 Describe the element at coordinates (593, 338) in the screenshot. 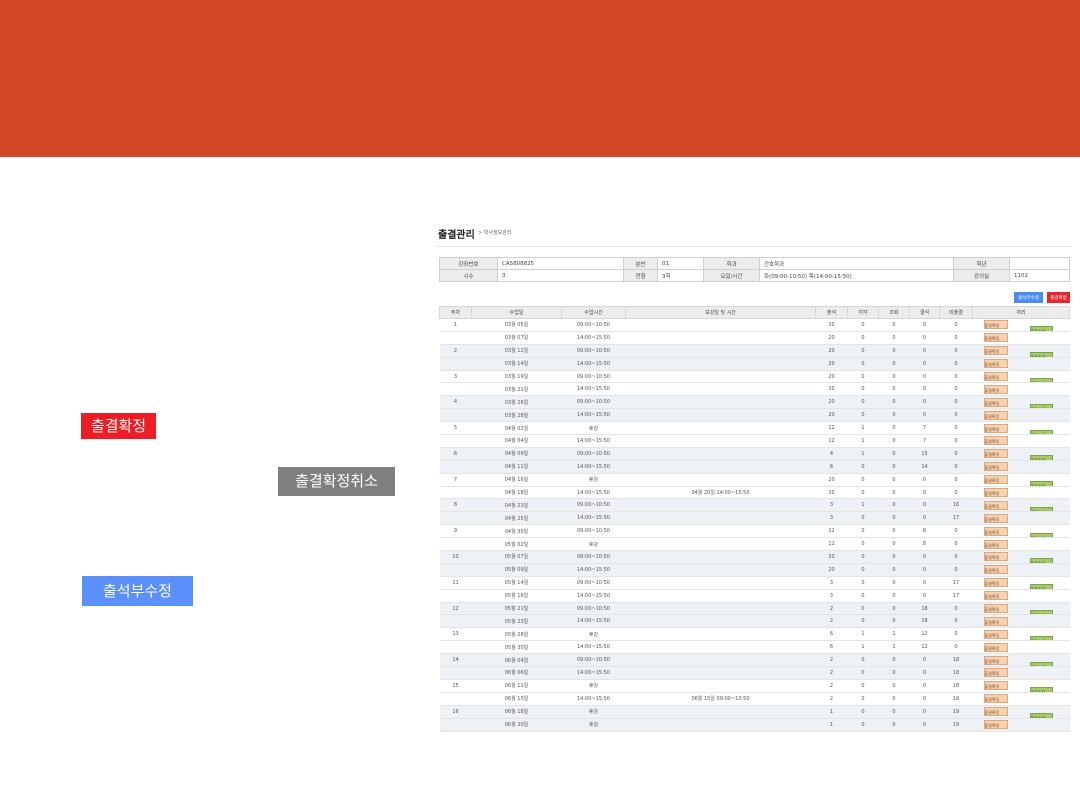

I see `time-cell: 14:00~15:50` at that location.